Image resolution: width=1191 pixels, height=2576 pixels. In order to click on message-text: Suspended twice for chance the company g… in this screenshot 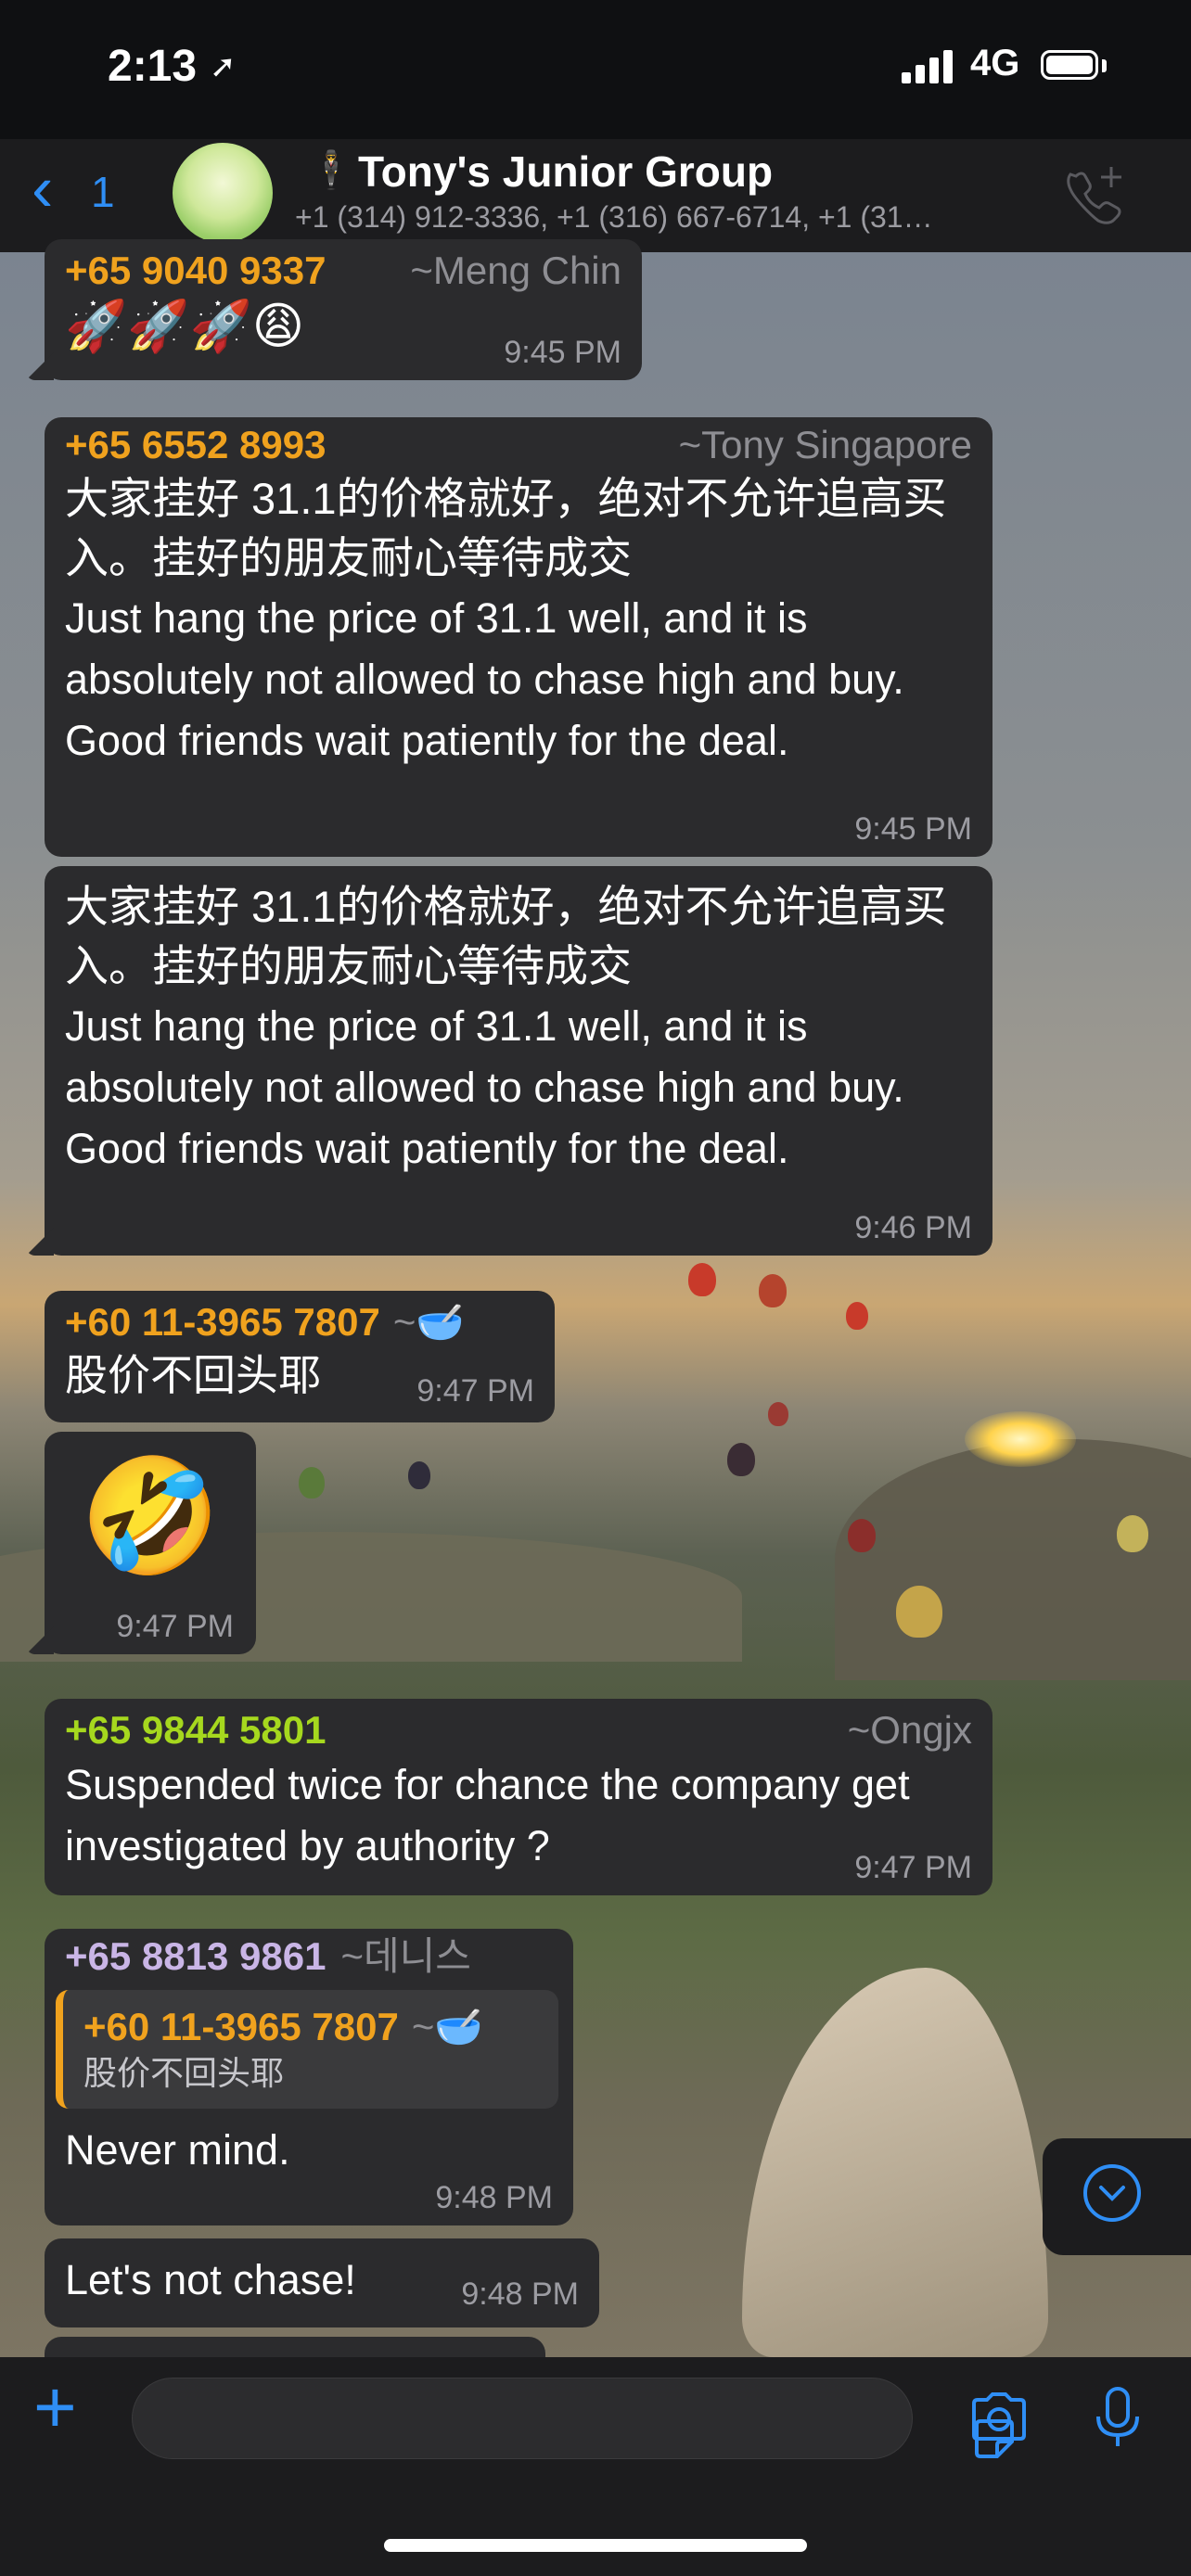, I will do `click(488, 1815)`.